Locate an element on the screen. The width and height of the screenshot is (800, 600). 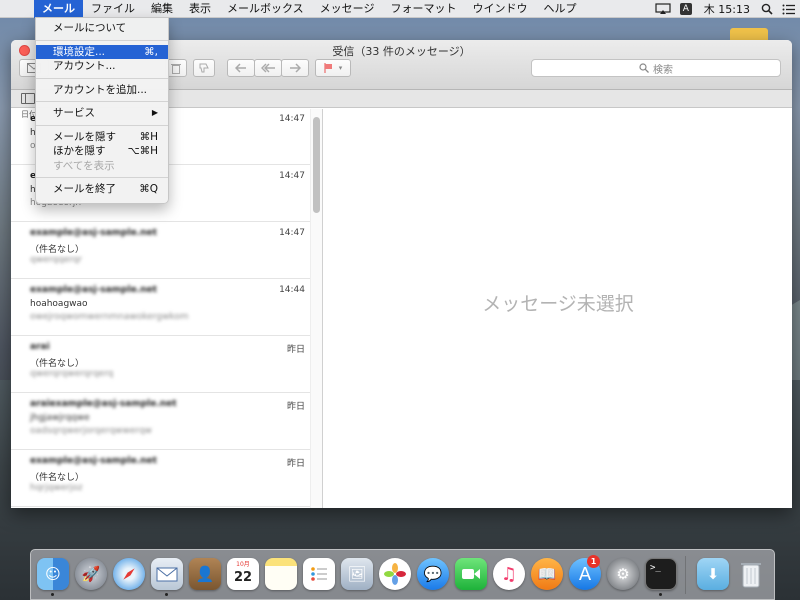
message-subject: jhgjawjrqqwe is located at coordinates (60, 418).